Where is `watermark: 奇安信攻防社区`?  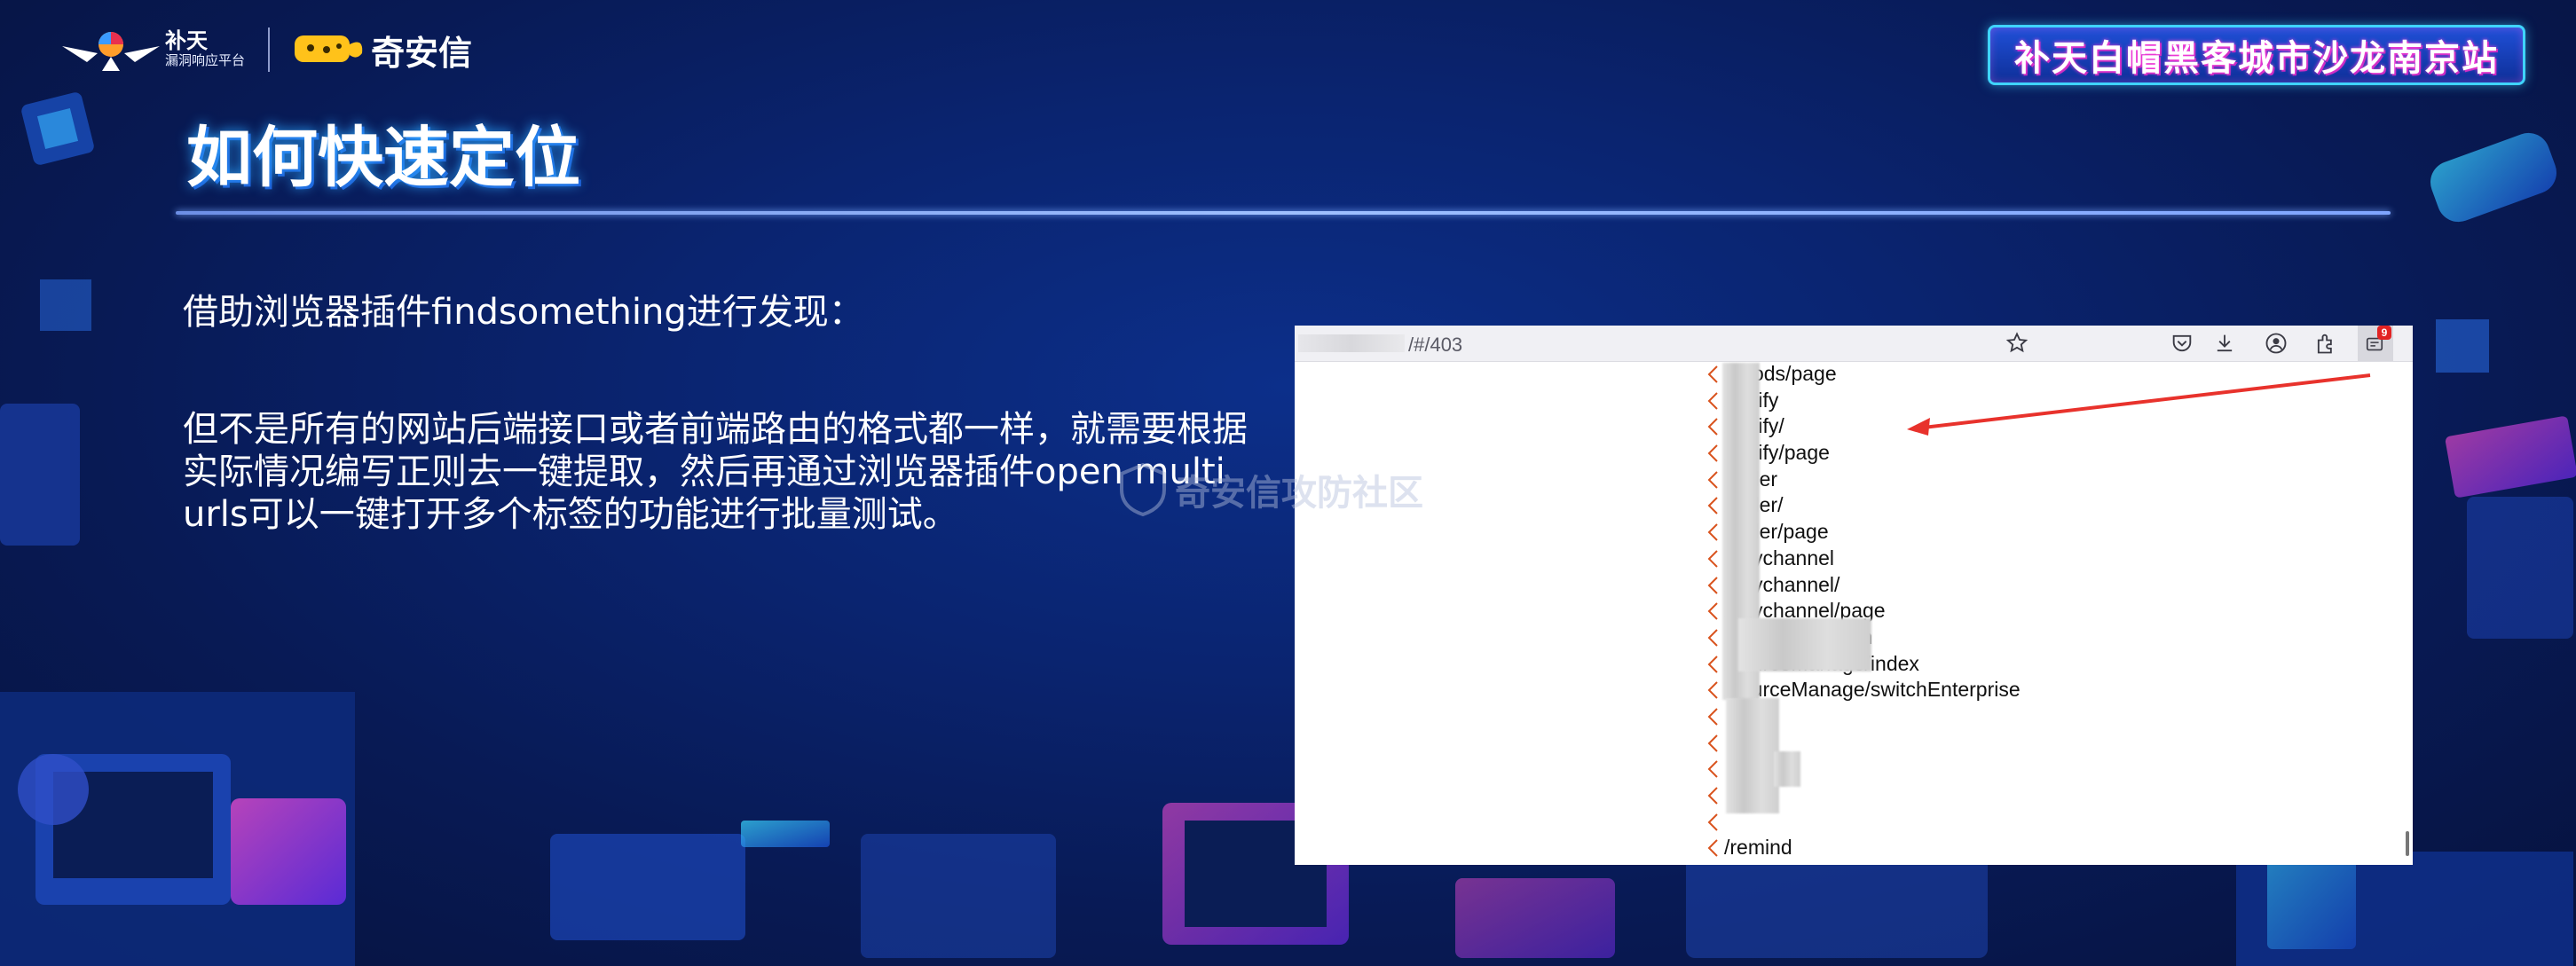 watermark: 奇安信攻防社区 is located at coordinates (1271, 489).